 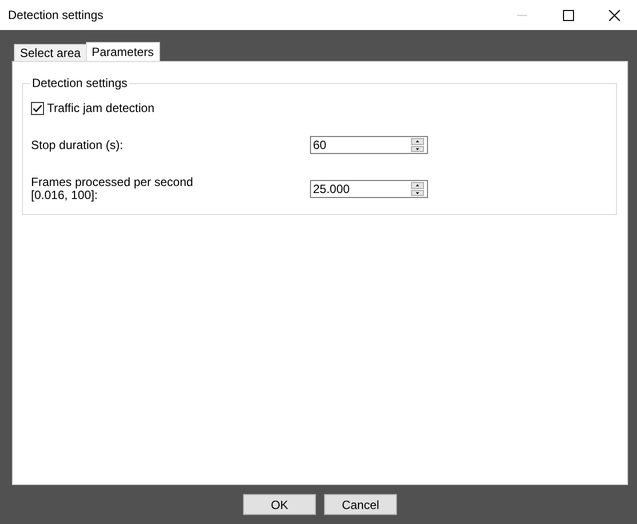 I want to click on maximize-icon, so click(x=568, y=15).